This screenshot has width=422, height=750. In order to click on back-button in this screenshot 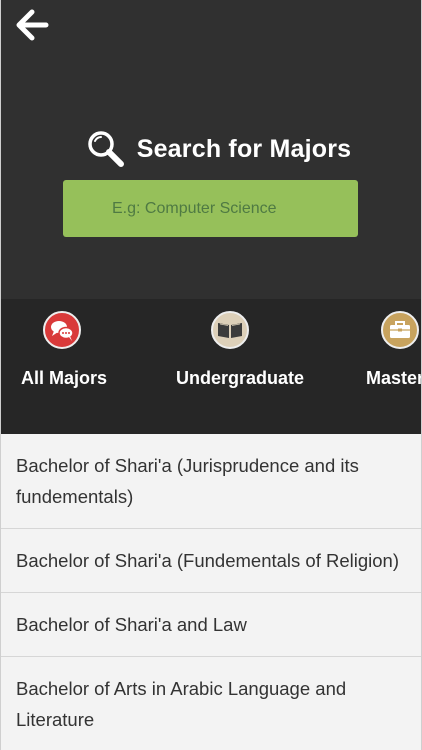, I will do `click(32, 25)`.